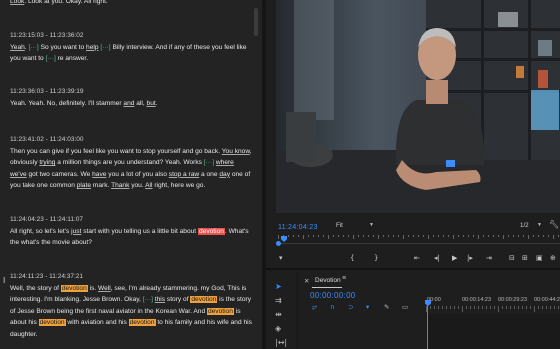 This screenshot has height=349, width=560. What do you see at coordinates (376, 258) in the screenshot?
I see `mark-out-icon: }` at bounding box center [376, 258].